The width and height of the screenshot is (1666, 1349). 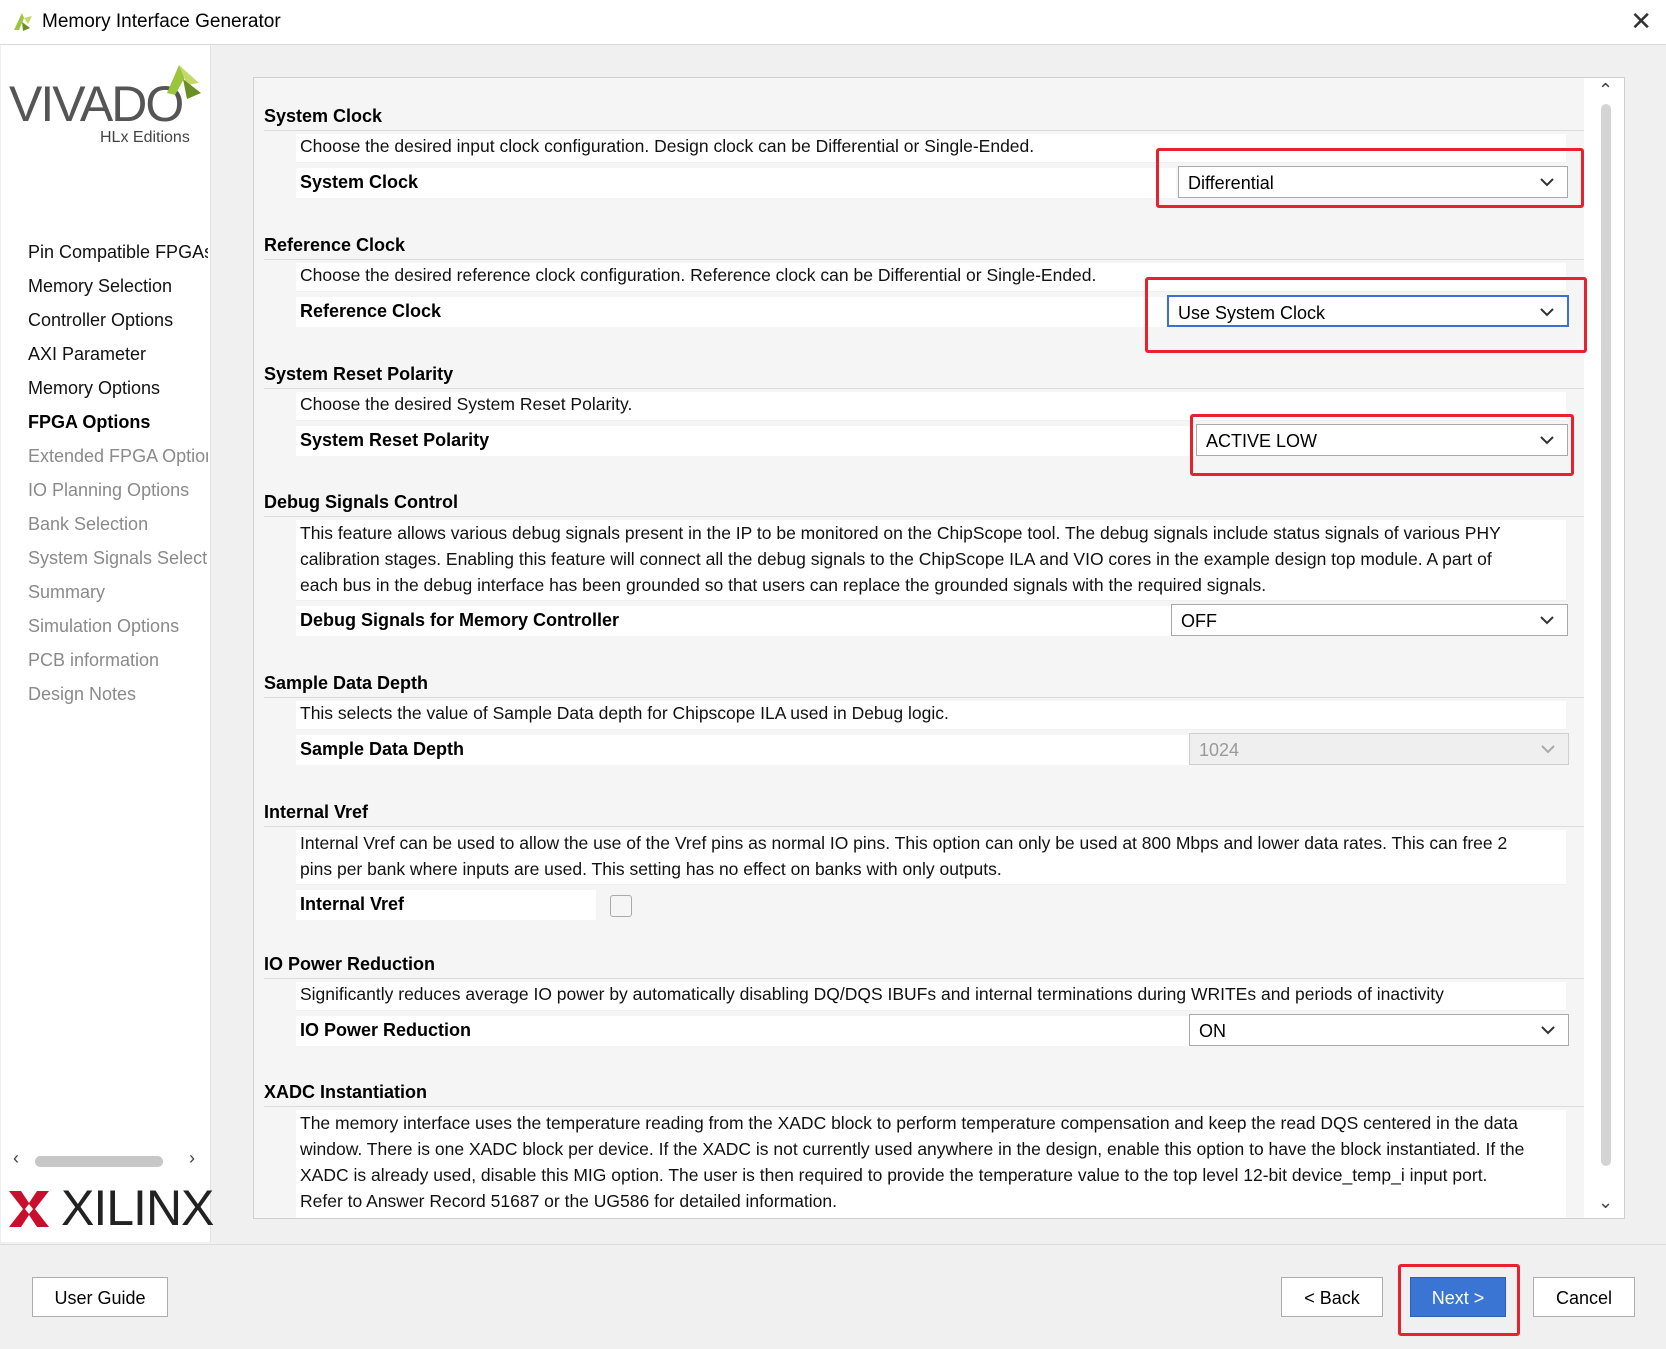 What do you see at coordinates (316, 812) in the screenshot?
I see `section-title-internal-vref: Internal Vref` at bounding box center [316, 812].